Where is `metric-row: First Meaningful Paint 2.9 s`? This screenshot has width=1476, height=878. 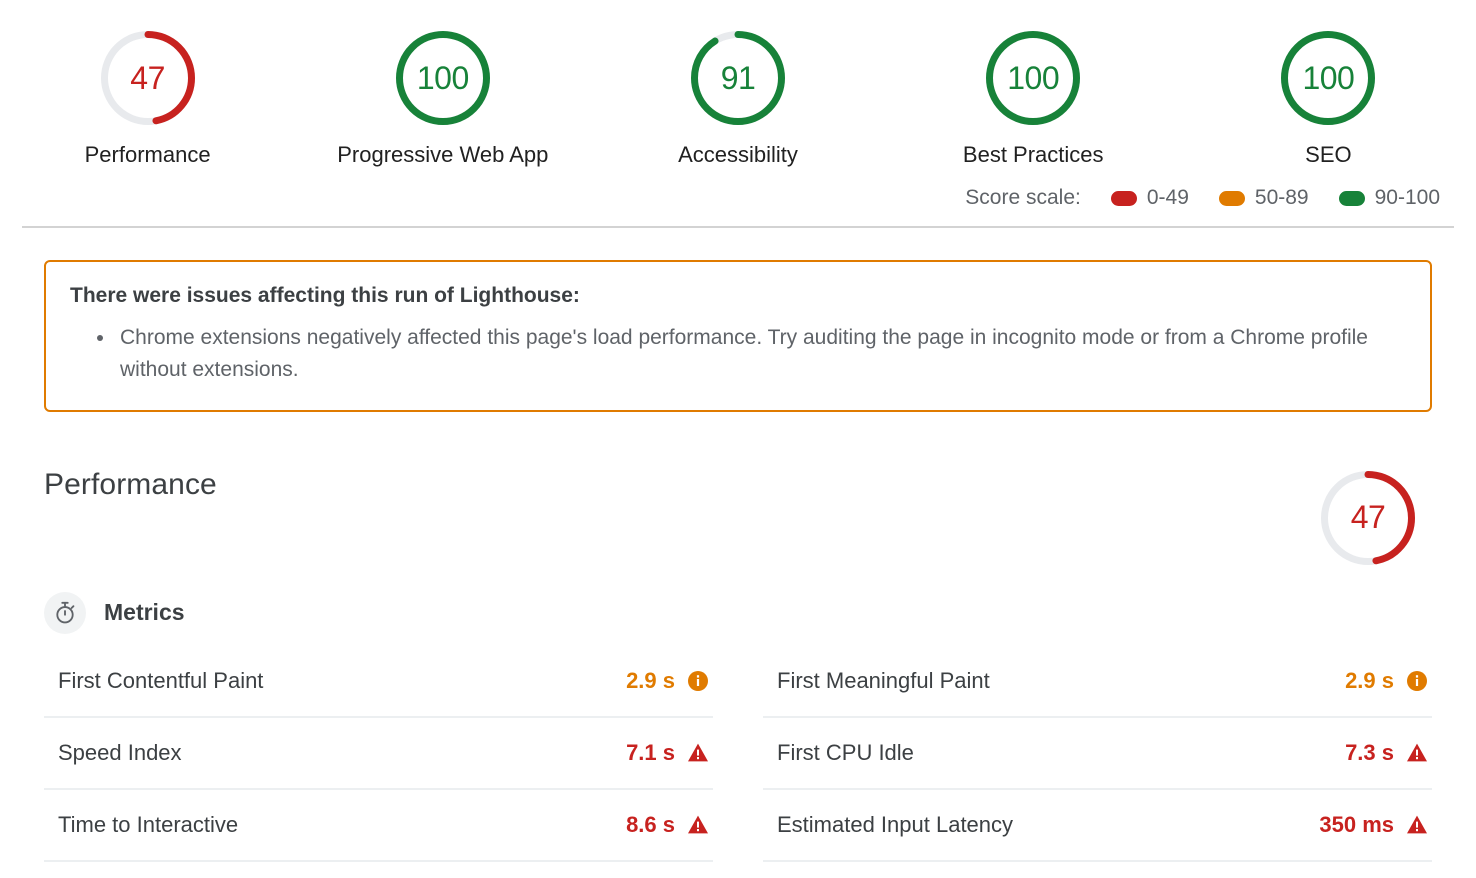
metric-row: First Meaningful Paint 2.9 s is located at coordinates (1097, 682).